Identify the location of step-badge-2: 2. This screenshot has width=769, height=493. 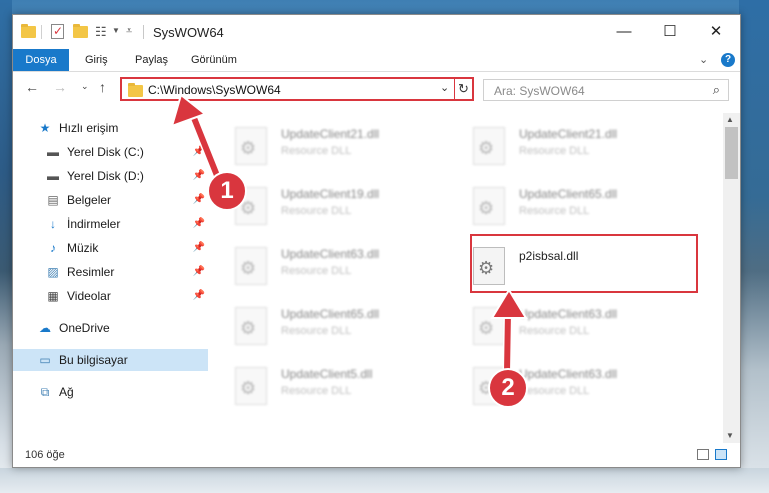
(508, 388).